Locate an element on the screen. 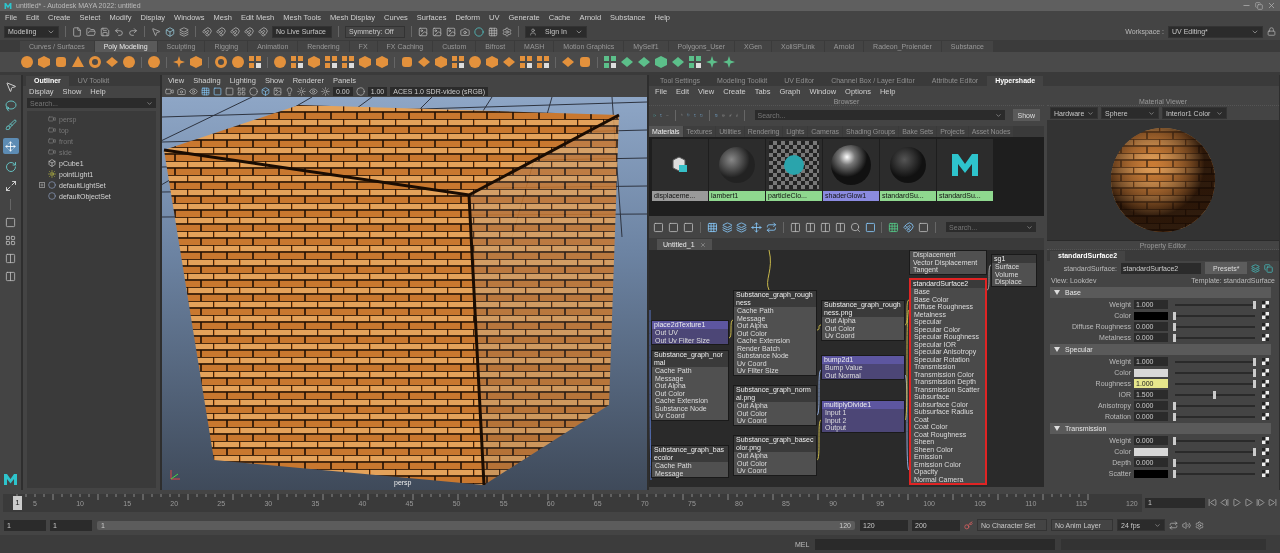  select-icon is located at coordinates (156, 31).